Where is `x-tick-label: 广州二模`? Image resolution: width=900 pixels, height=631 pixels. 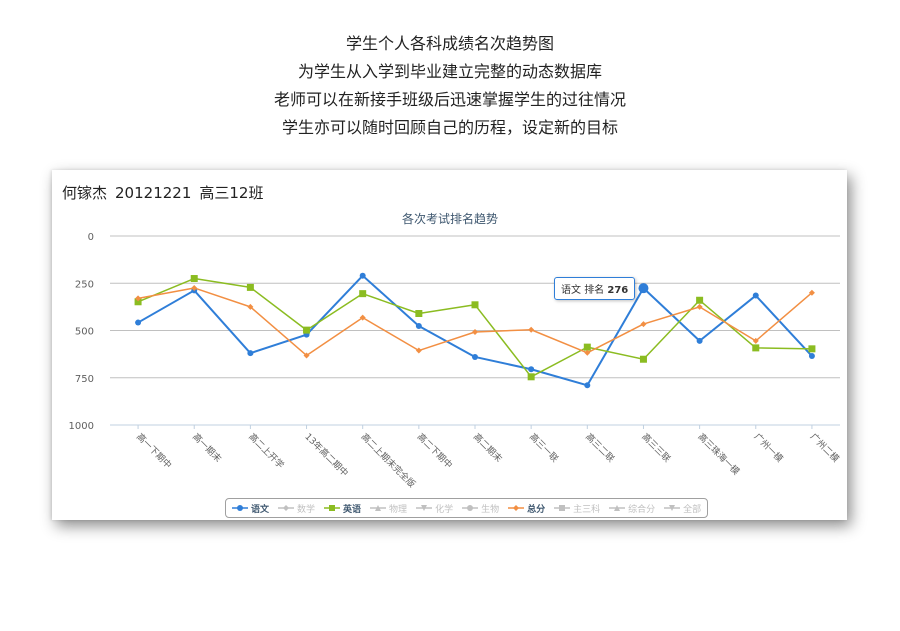
x-tick-label: 广州二模 is located at coordinates (825, 448).